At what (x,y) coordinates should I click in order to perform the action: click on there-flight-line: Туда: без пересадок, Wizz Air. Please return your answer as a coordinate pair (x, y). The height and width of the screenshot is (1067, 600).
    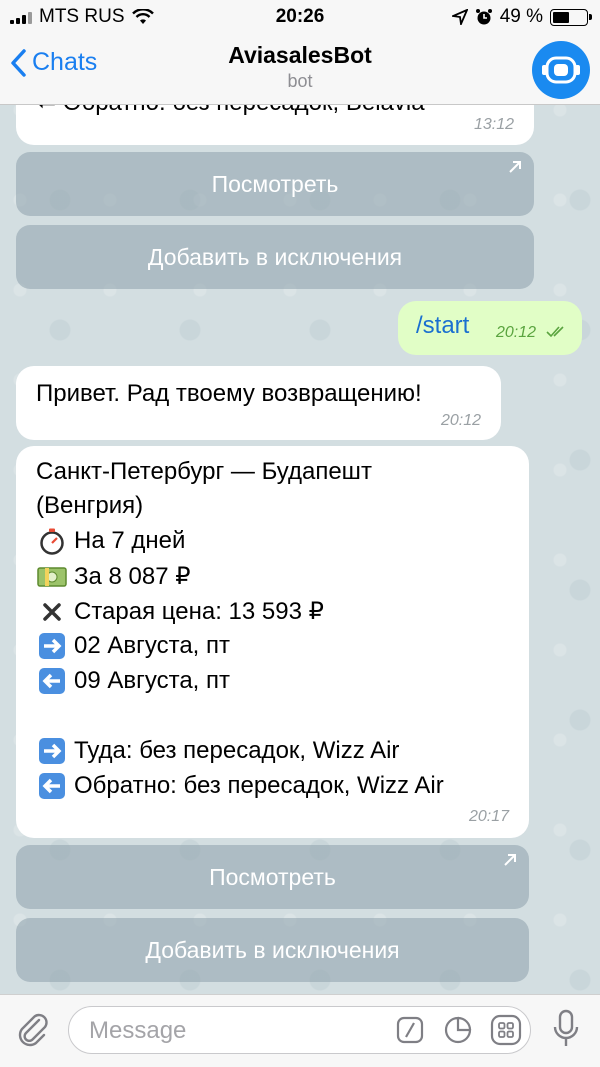
    Looking at the image, I should click on (217, 751).